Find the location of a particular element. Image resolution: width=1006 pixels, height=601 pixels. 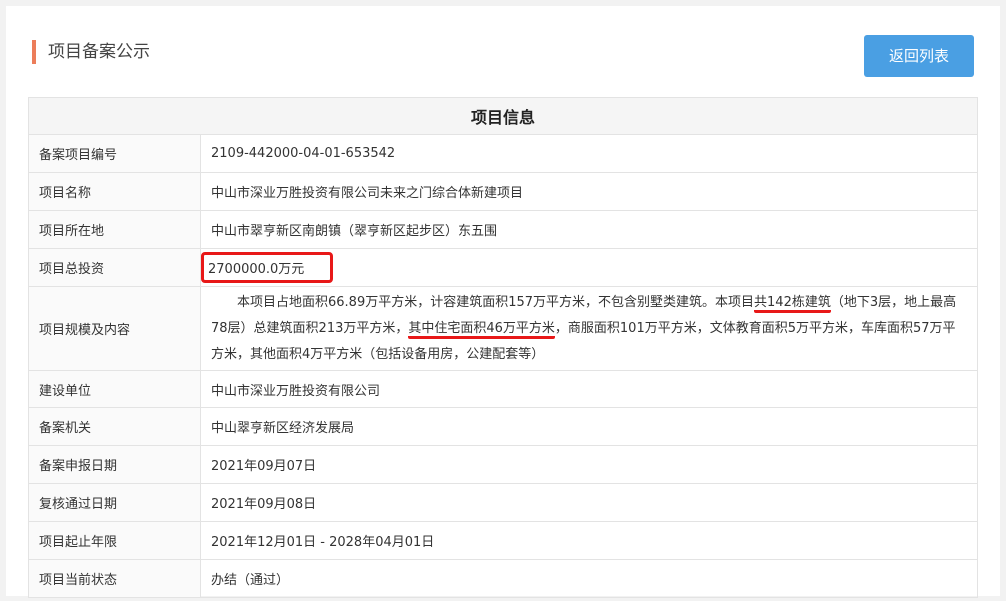

table-row: 复核通过日期 2021年09月08日 is located at coordinates (503, 502).